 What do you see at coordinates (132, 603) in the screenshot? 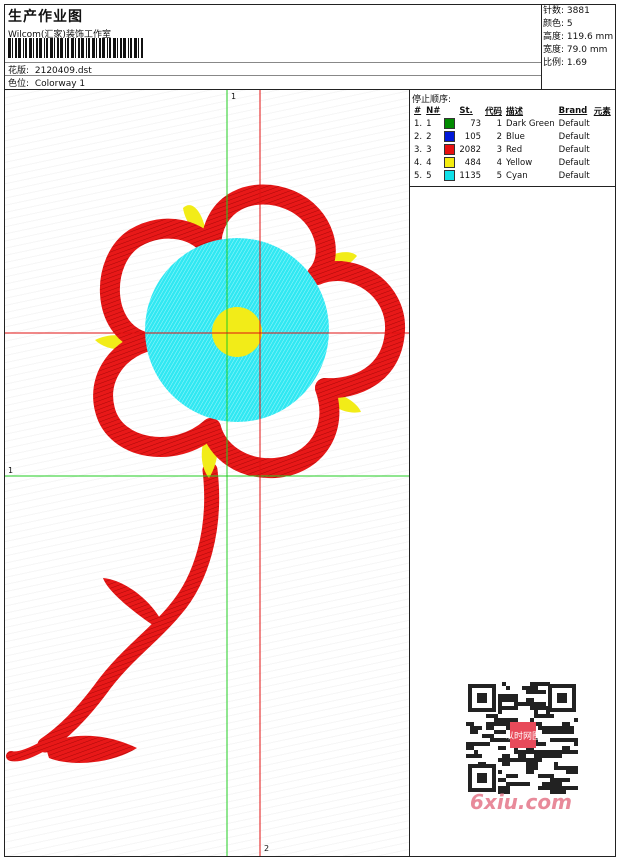
I see `leaf-upper` at bounding box center [132, 603].